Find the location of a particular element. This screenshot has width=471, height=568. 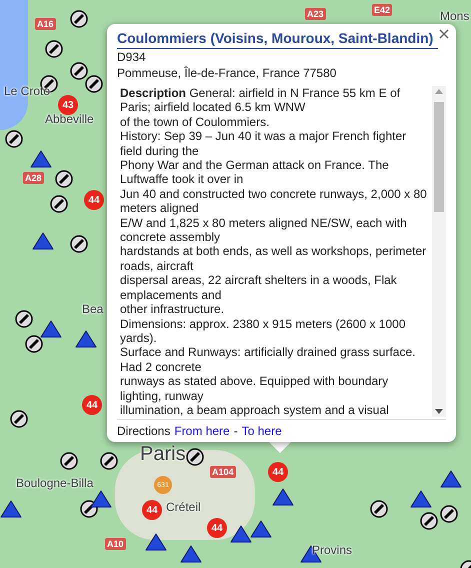

place-label: Boulogne-Billa is located at coordinates (55, 483).